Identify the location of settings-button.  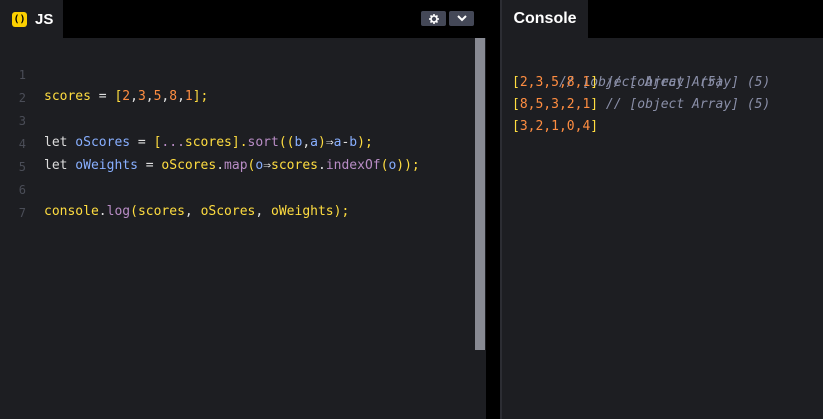
(433, 18).